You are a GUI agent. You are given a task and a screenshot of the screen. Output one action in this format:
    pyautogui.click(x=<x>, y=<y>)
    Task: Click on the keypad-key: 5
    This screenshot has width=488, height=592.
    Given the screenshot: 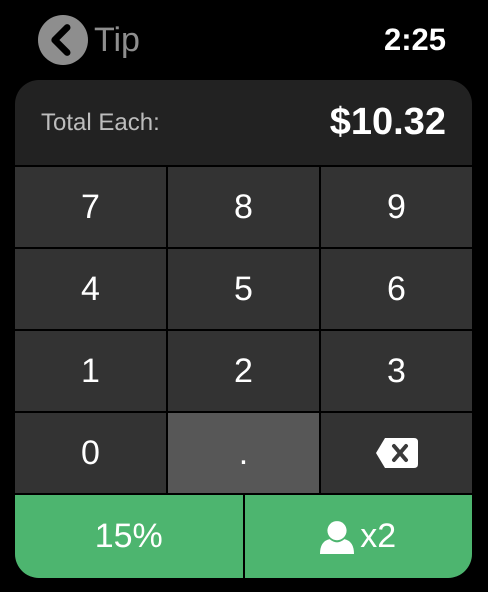 What is the action you would take?
    pyautogui.click(x=243, y=289)
    